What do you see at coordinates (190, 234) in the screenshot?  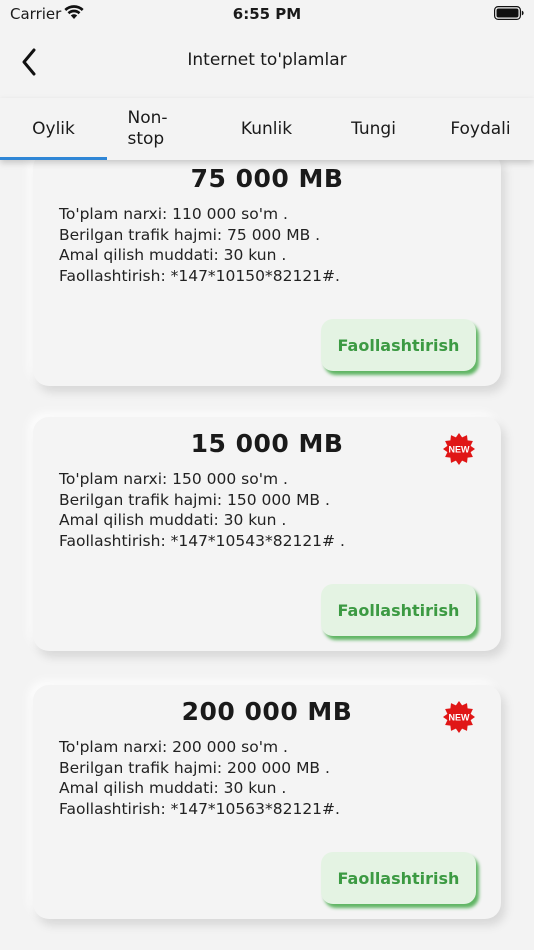 I see `package-traffic: Berilgan trafik hajmi: 75 000 MB .` at bounding box center [190, 234].